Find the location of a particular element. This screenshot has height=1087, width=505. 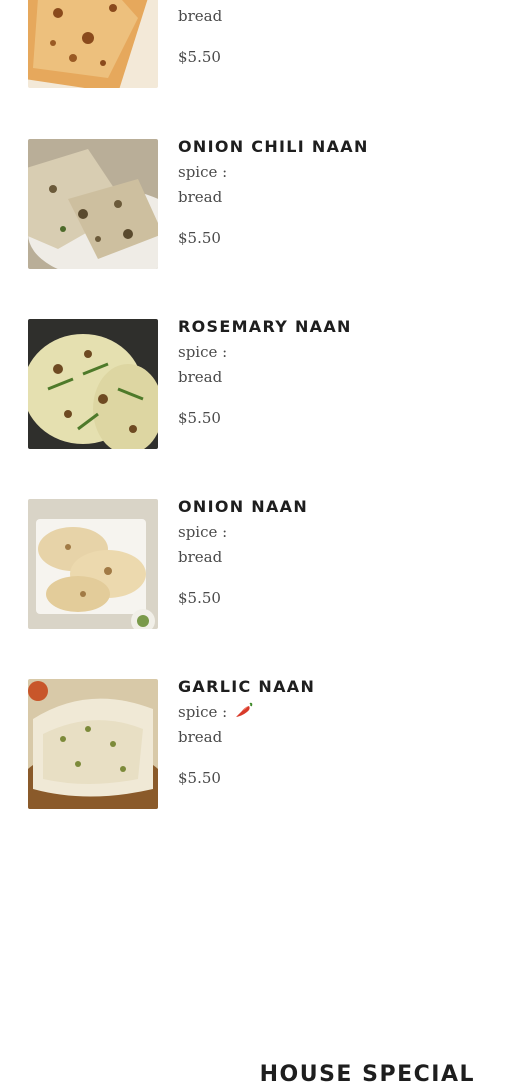

item-name: ONION NAAN is located at coordinates (243, 506).